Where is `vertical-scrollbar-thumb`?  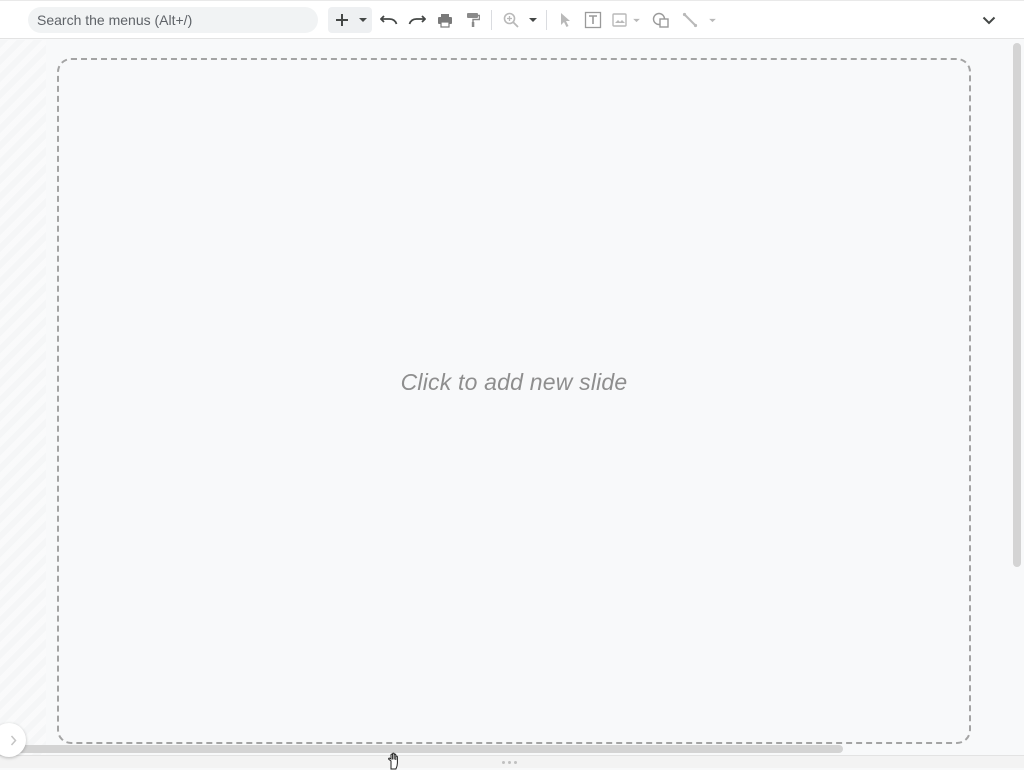
vertical-scrollbar-thumb is located at coordinates (1017, 305).